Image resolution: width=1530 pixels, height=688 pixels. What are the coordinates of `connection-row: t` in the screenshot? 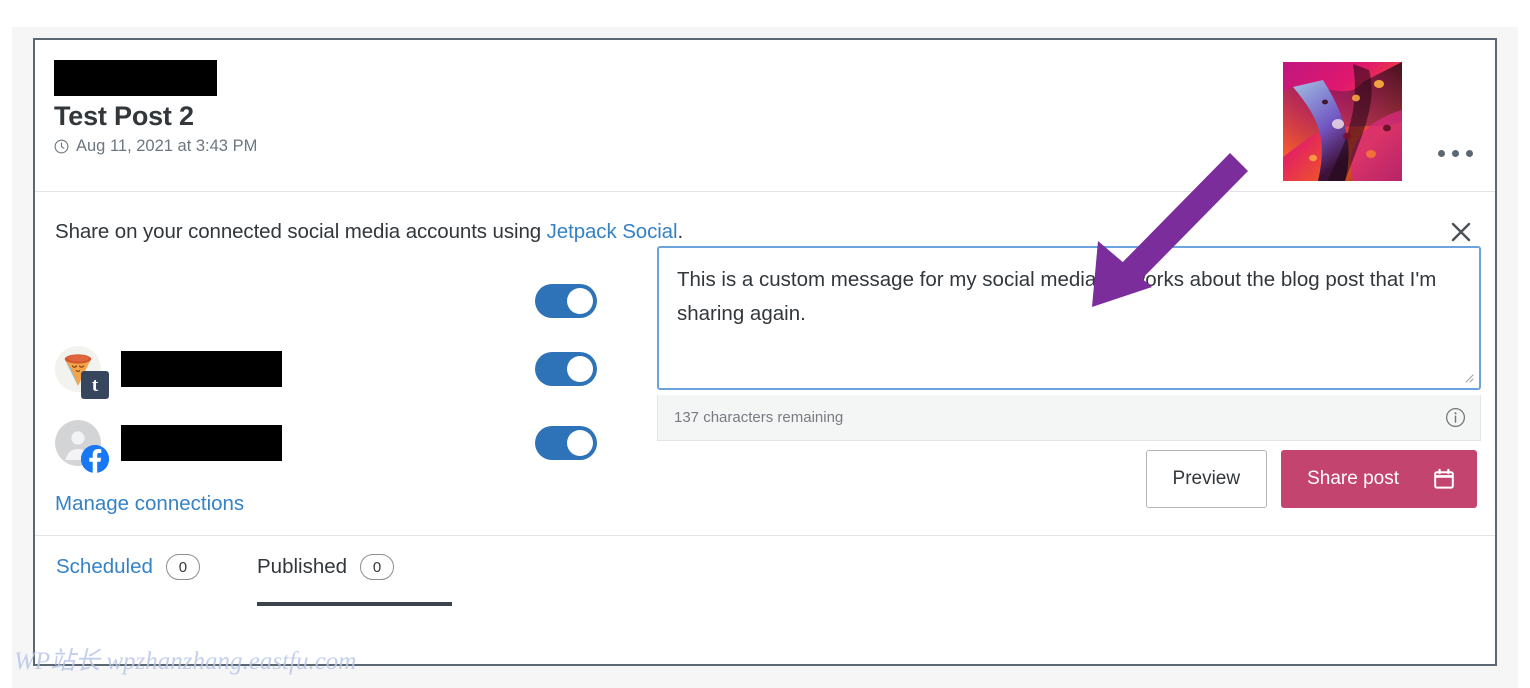 It's located at (342, 369).